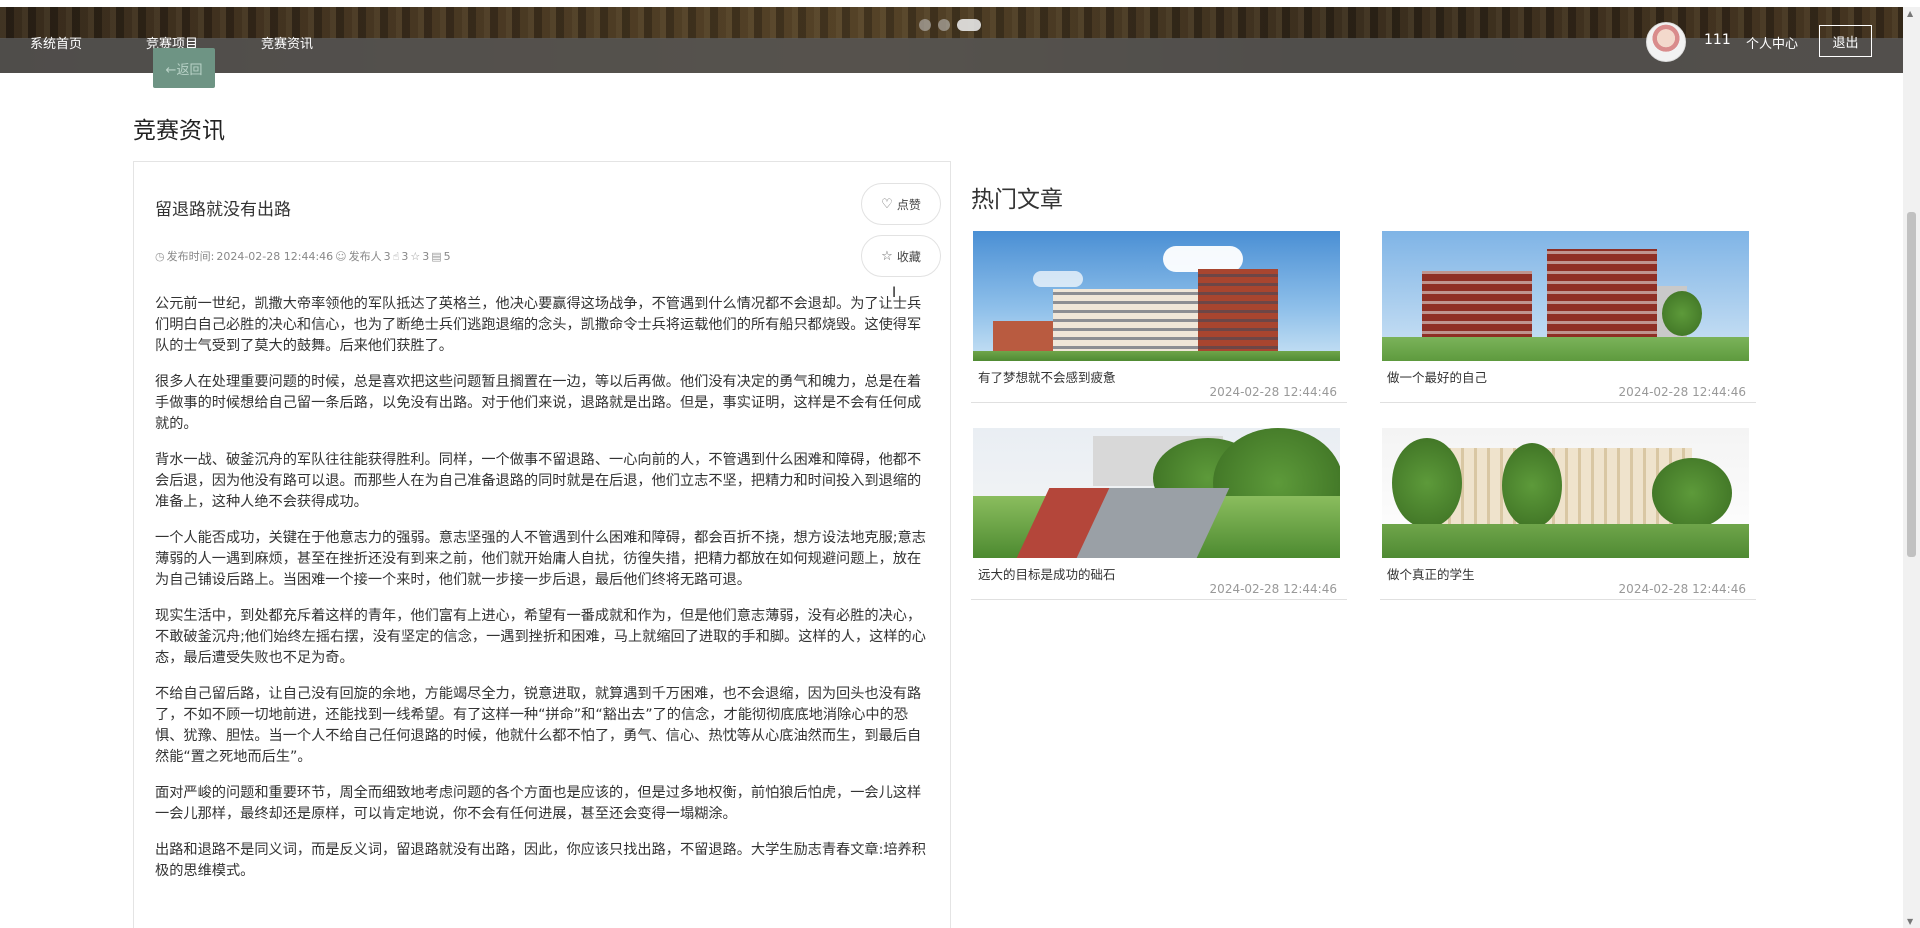 The width and height of the screenshot is (1920, 928). What do you see at coordinates (275, 256) in the screenshot?
I see `publish-time: 2024-02-28 12:44:46` at bounding box center [275, 256].